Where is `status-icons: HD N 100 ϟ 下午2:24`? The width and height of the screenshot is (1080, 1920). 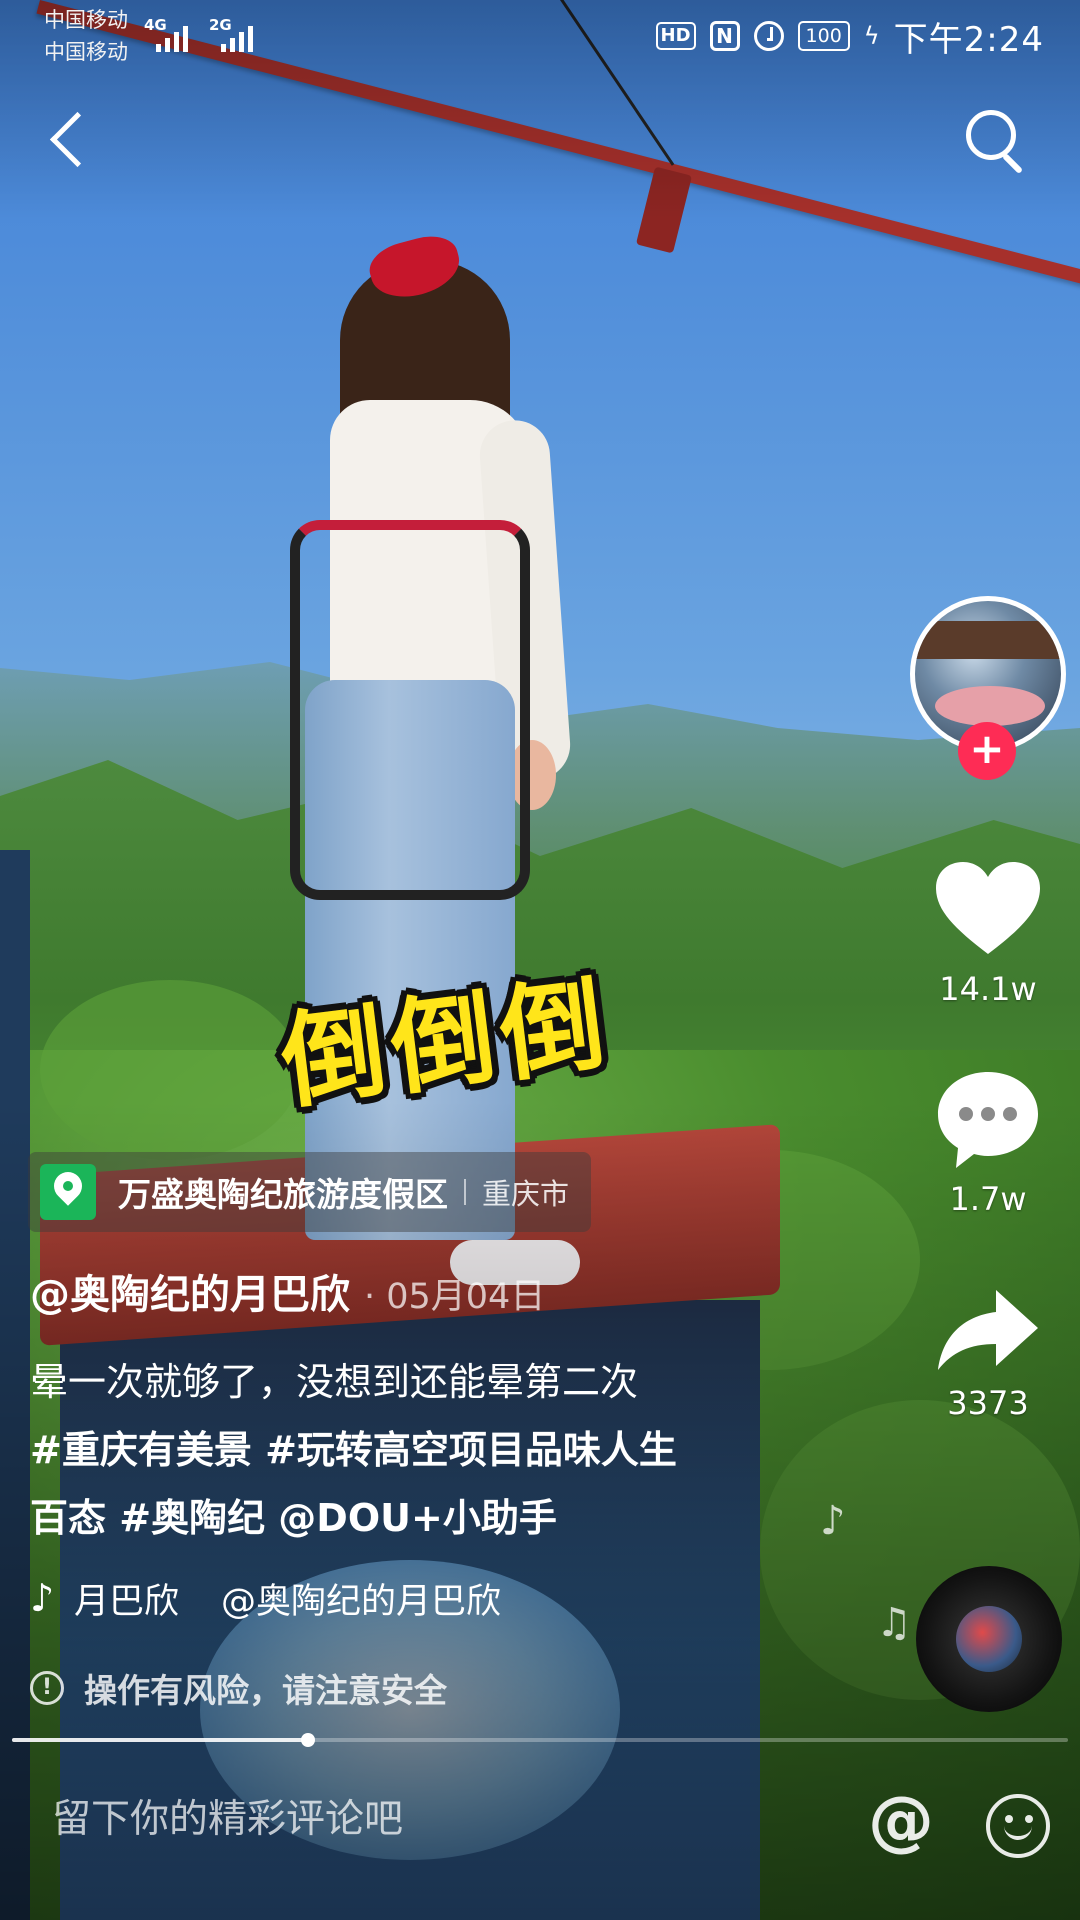 status-icons: HD N 100 ϟ 下午2:24 is located at coordinates (849, 37).